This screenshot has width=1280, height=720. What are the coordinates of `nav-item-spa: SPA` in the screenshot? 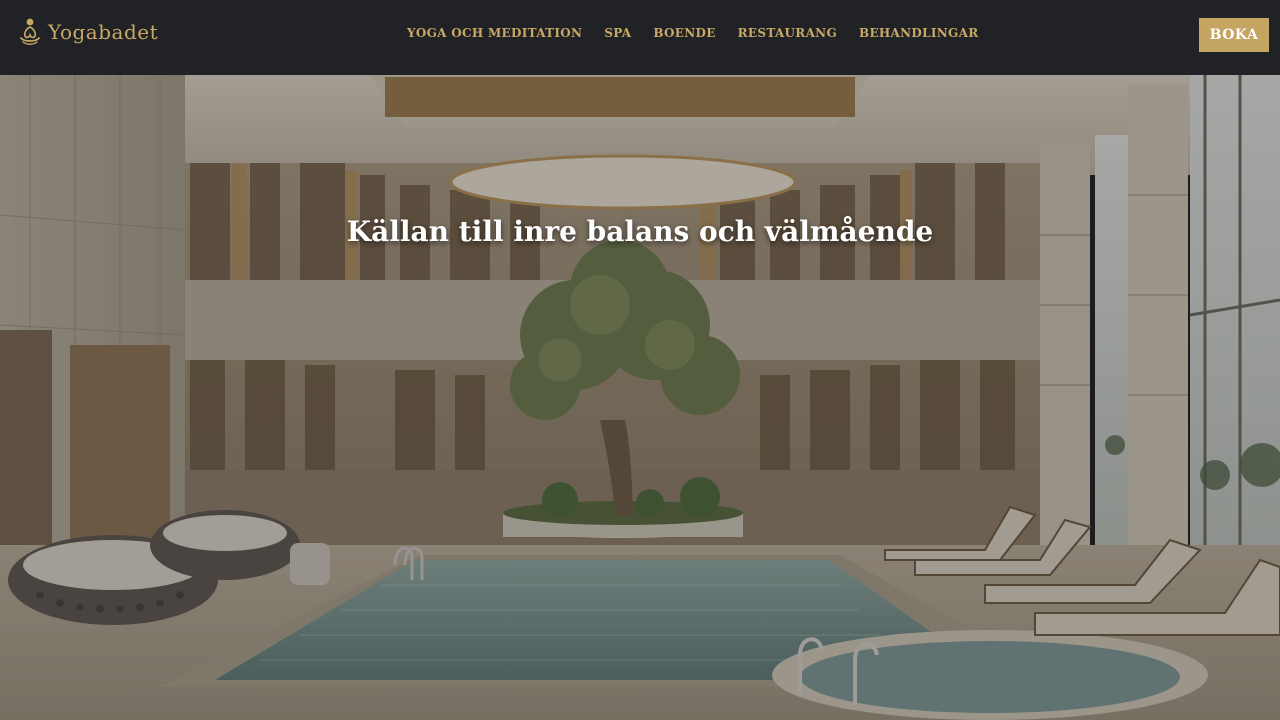 It's located at (617, 33).